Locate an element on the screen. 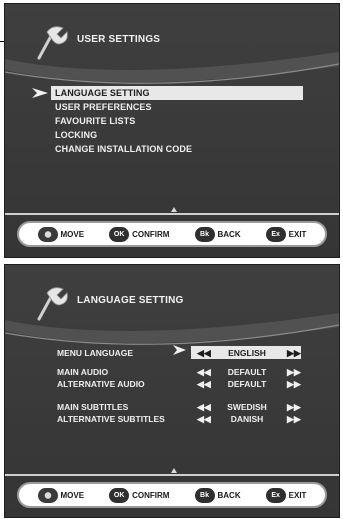 The width and height of the screenshot is (343, 519). menu-item-change-installation-code: CHANGE INSTALLATION CODE is located at coordinates (177, 149).